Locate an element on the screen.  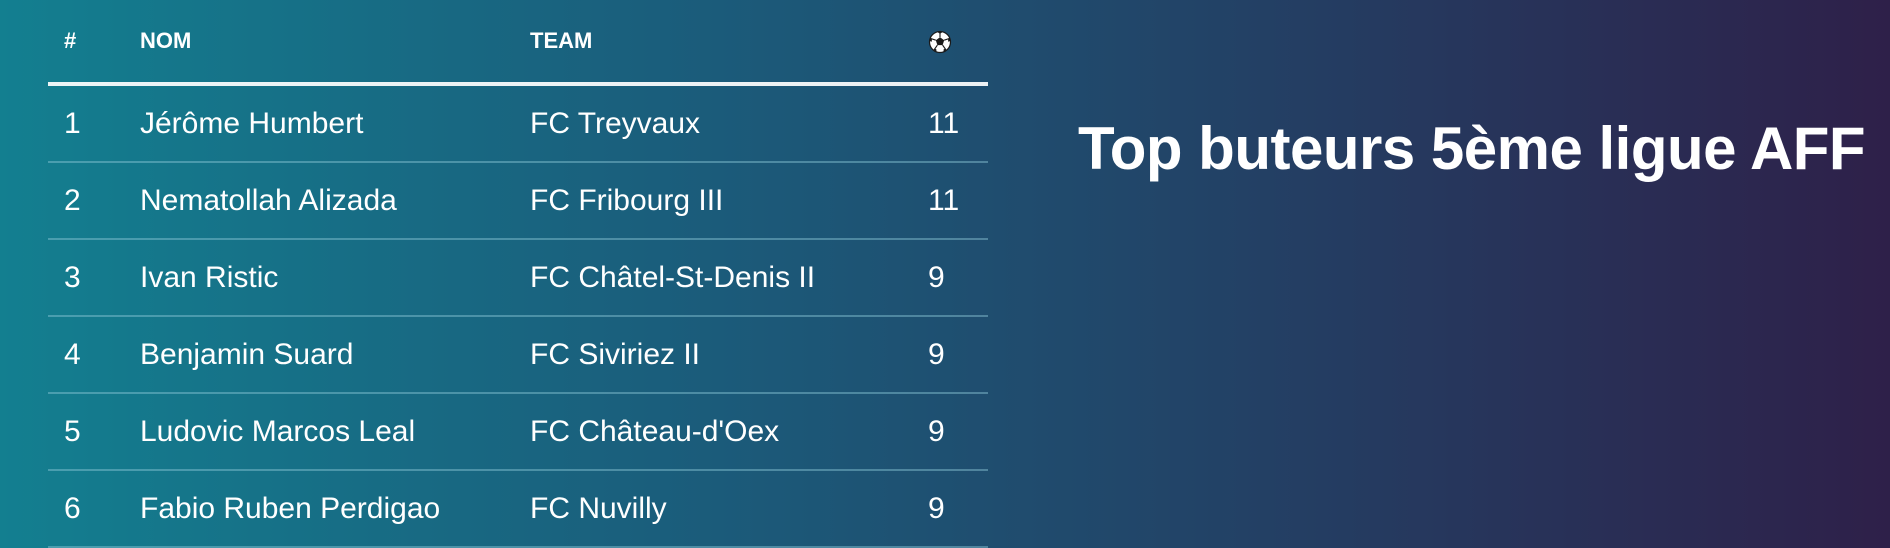
header-rank: # is located at coordinates (94, 43).